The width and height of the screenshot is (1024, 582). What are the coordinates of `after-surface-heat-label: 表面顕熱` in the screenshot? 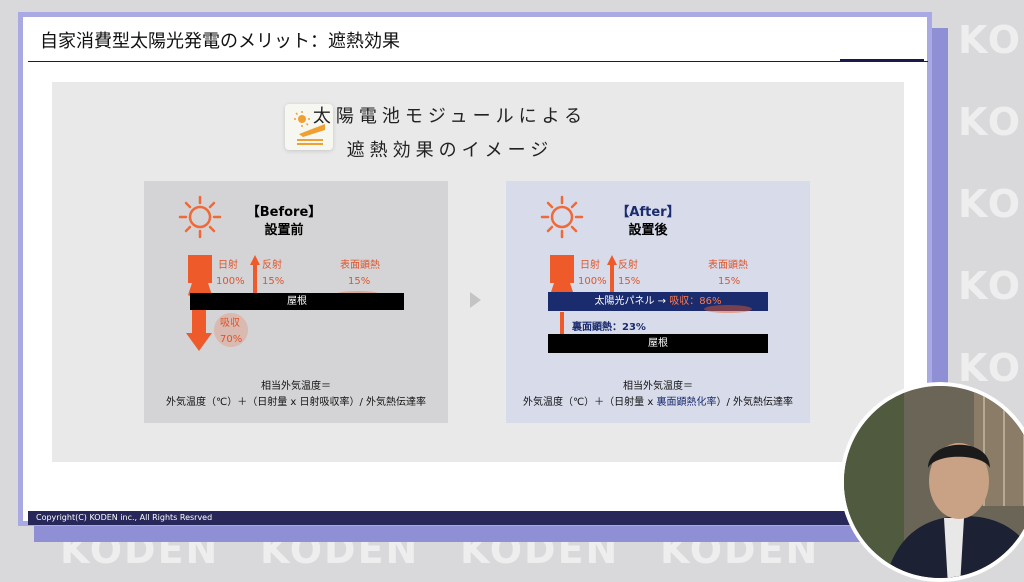 It's located at (728, 265).